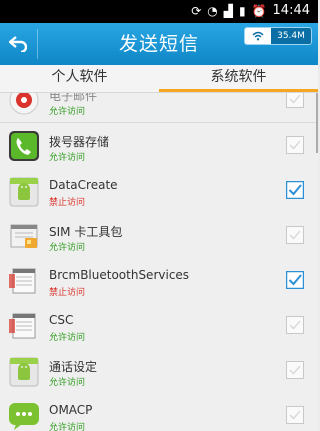 The image size is (320, 431). Describe the element at coordinates (73, 367) in the screenshot. I see `app-name: 通话设定` at that location.